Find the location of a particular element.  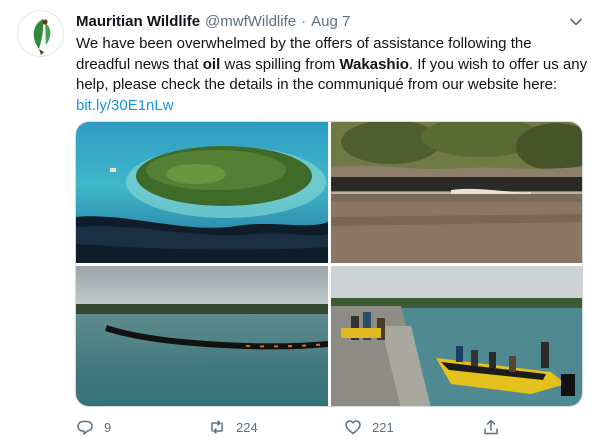

avatar is located at coordinates (40, 33).